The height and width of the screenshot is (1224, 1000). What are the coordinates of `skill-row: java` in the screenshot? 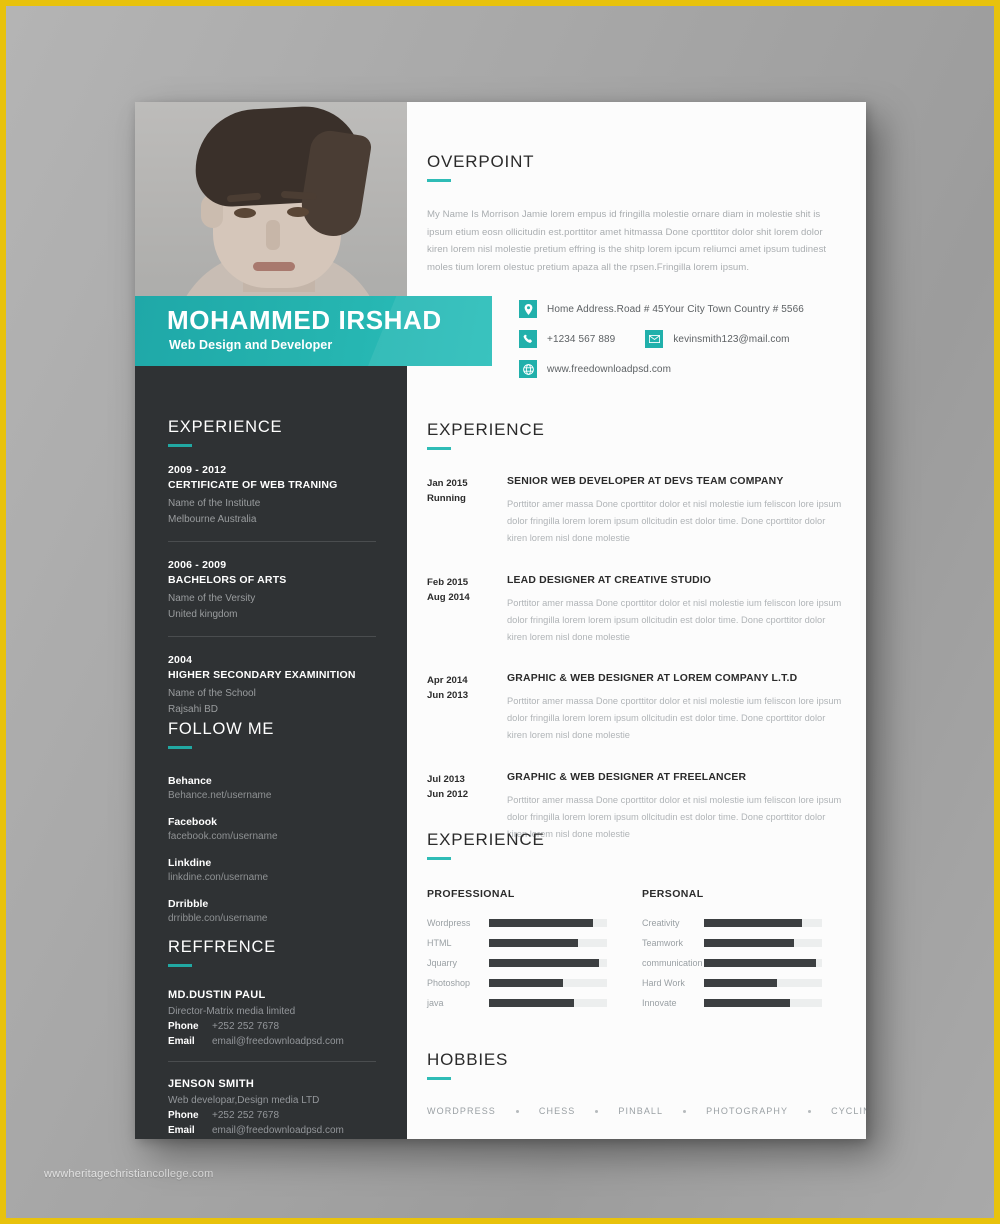 It's located at (517, 1003).